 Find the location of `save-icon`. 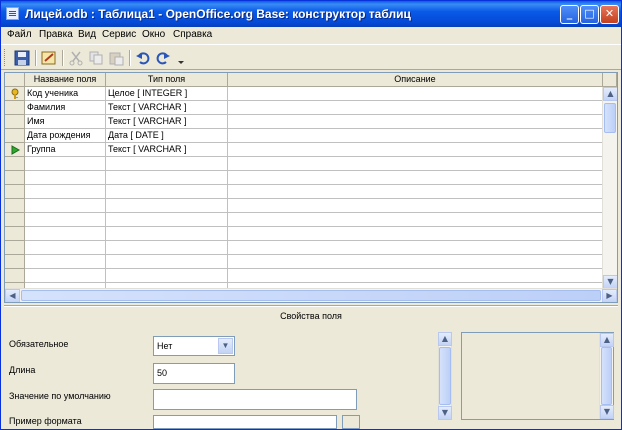

save-icon is located at coordinates (22, 58).